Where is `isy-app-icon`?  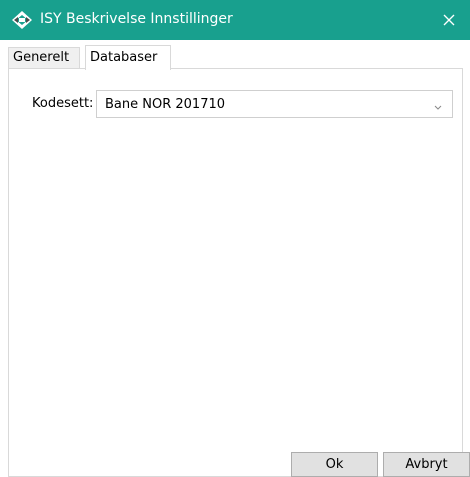
isy-app-icon is located at coordinates (22, 20).